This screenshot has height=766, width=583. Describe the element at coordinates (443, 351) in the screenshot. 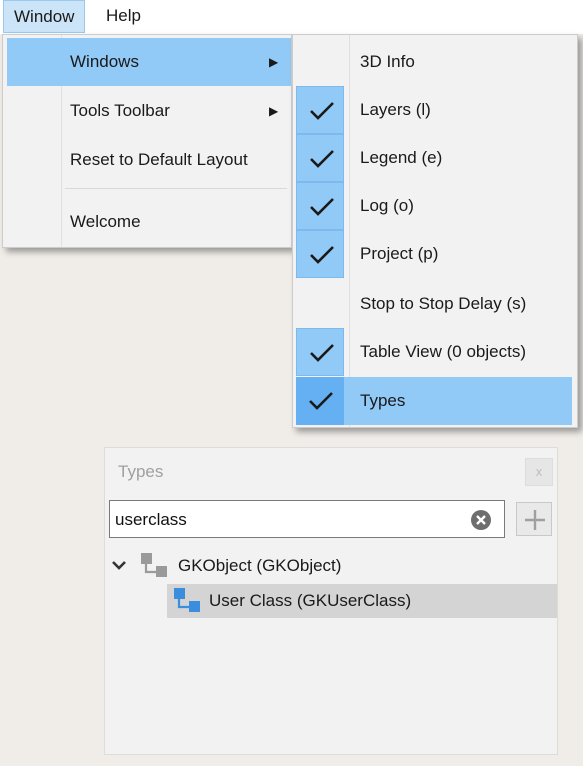

I see `menu-item-label: Table View (0 objects)` at that location.